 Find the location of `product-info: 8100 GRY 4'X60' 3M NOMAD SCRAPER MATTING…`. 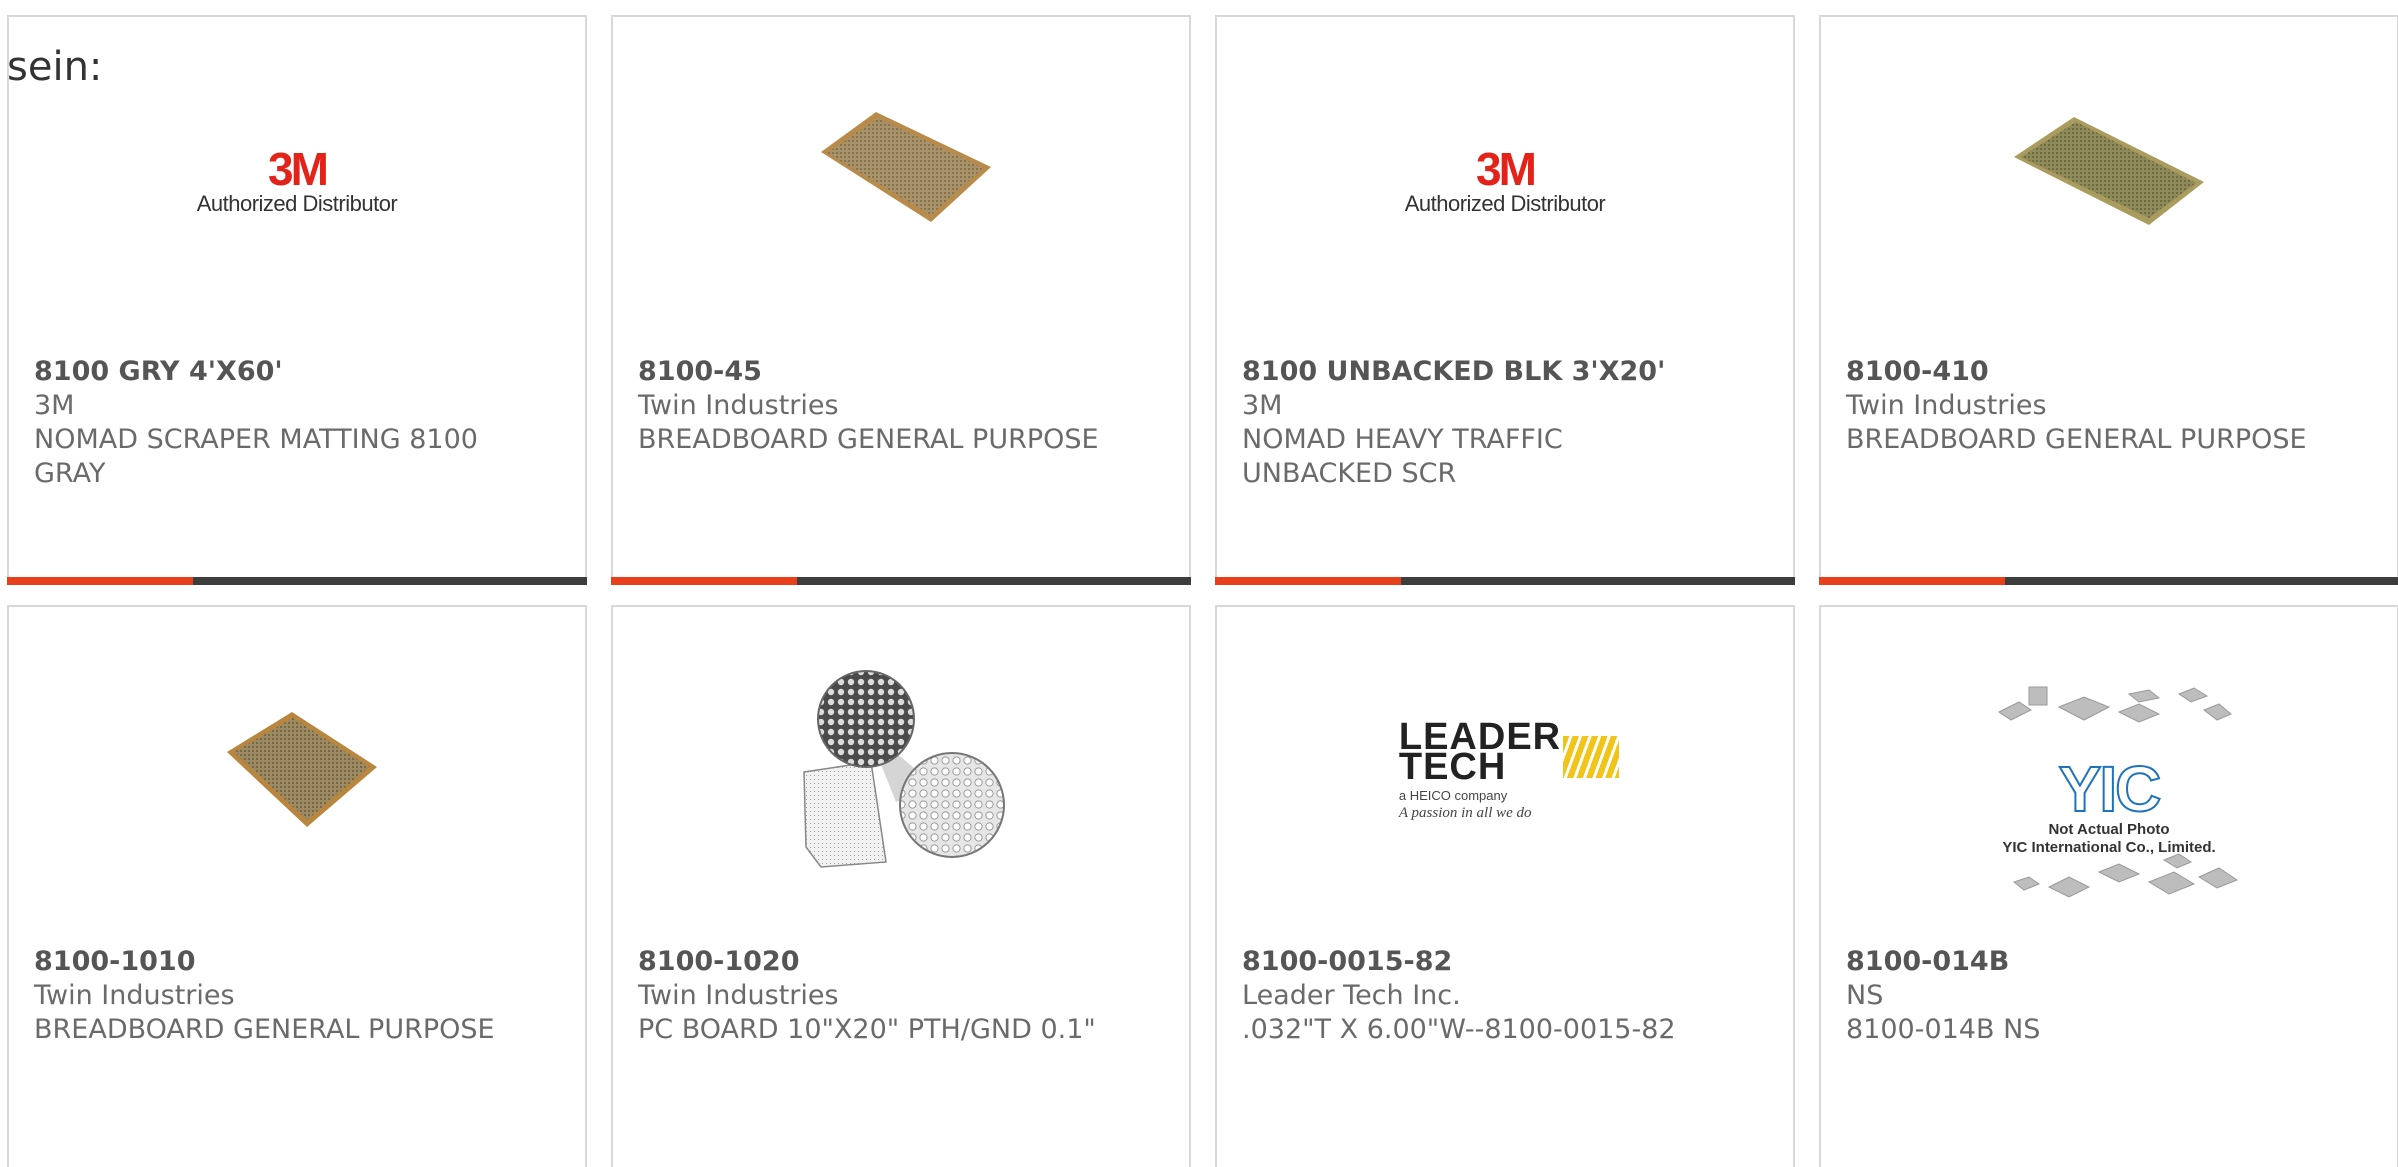

product-info: 8100 GRY 4'X60' 3M NOMAD SCRAPER MATTING… is located at coordinates (269, 423).